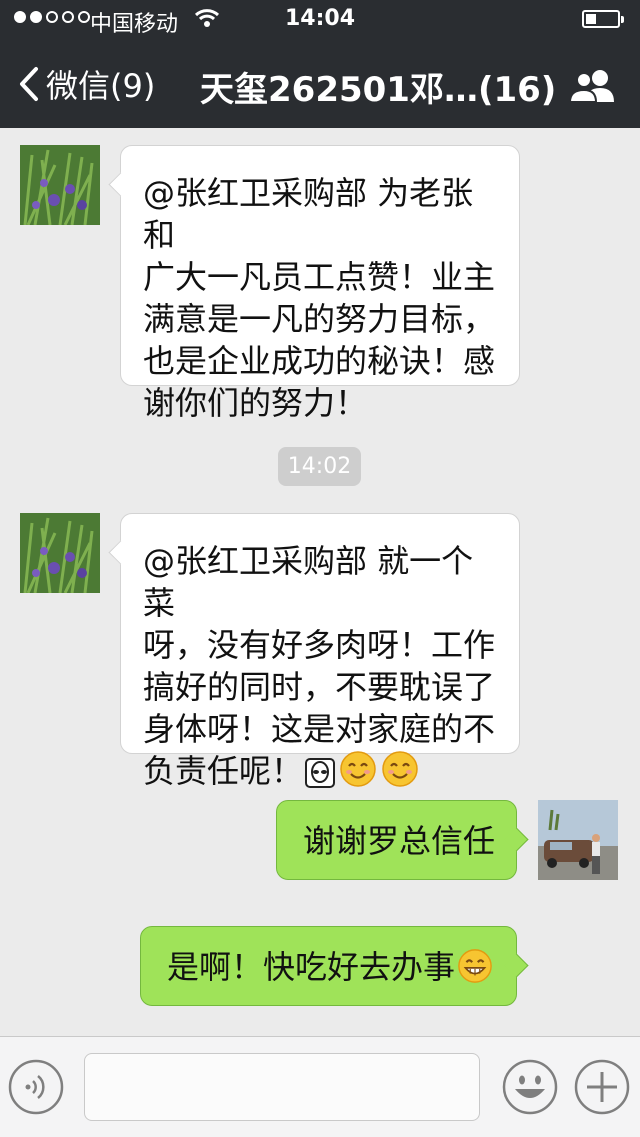 The width and height of the screenshot is (640, 1137). Describe the element at coordinates (591, 19) in the screenshot. I see `battery-level-fill` at that location.